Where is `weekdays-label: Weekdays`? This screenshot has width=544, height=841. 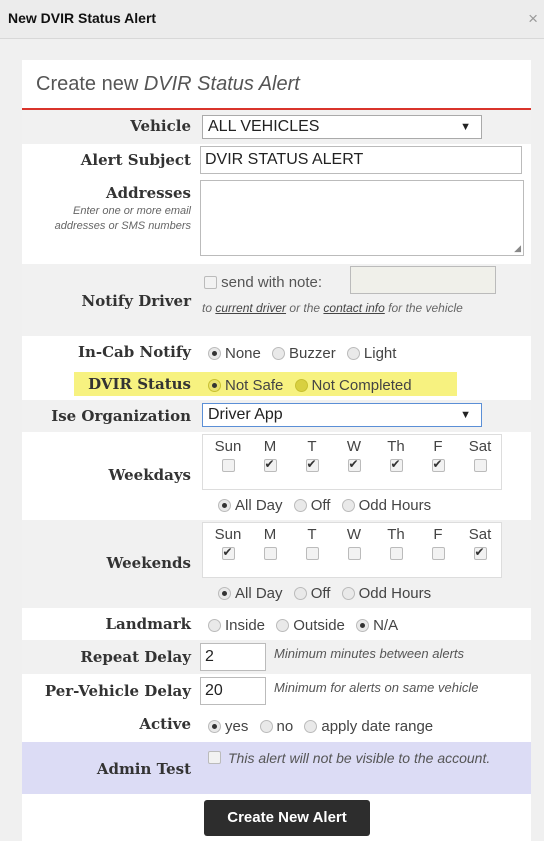 weekdays-label: Weekdays is located at coordinates (149, 475).